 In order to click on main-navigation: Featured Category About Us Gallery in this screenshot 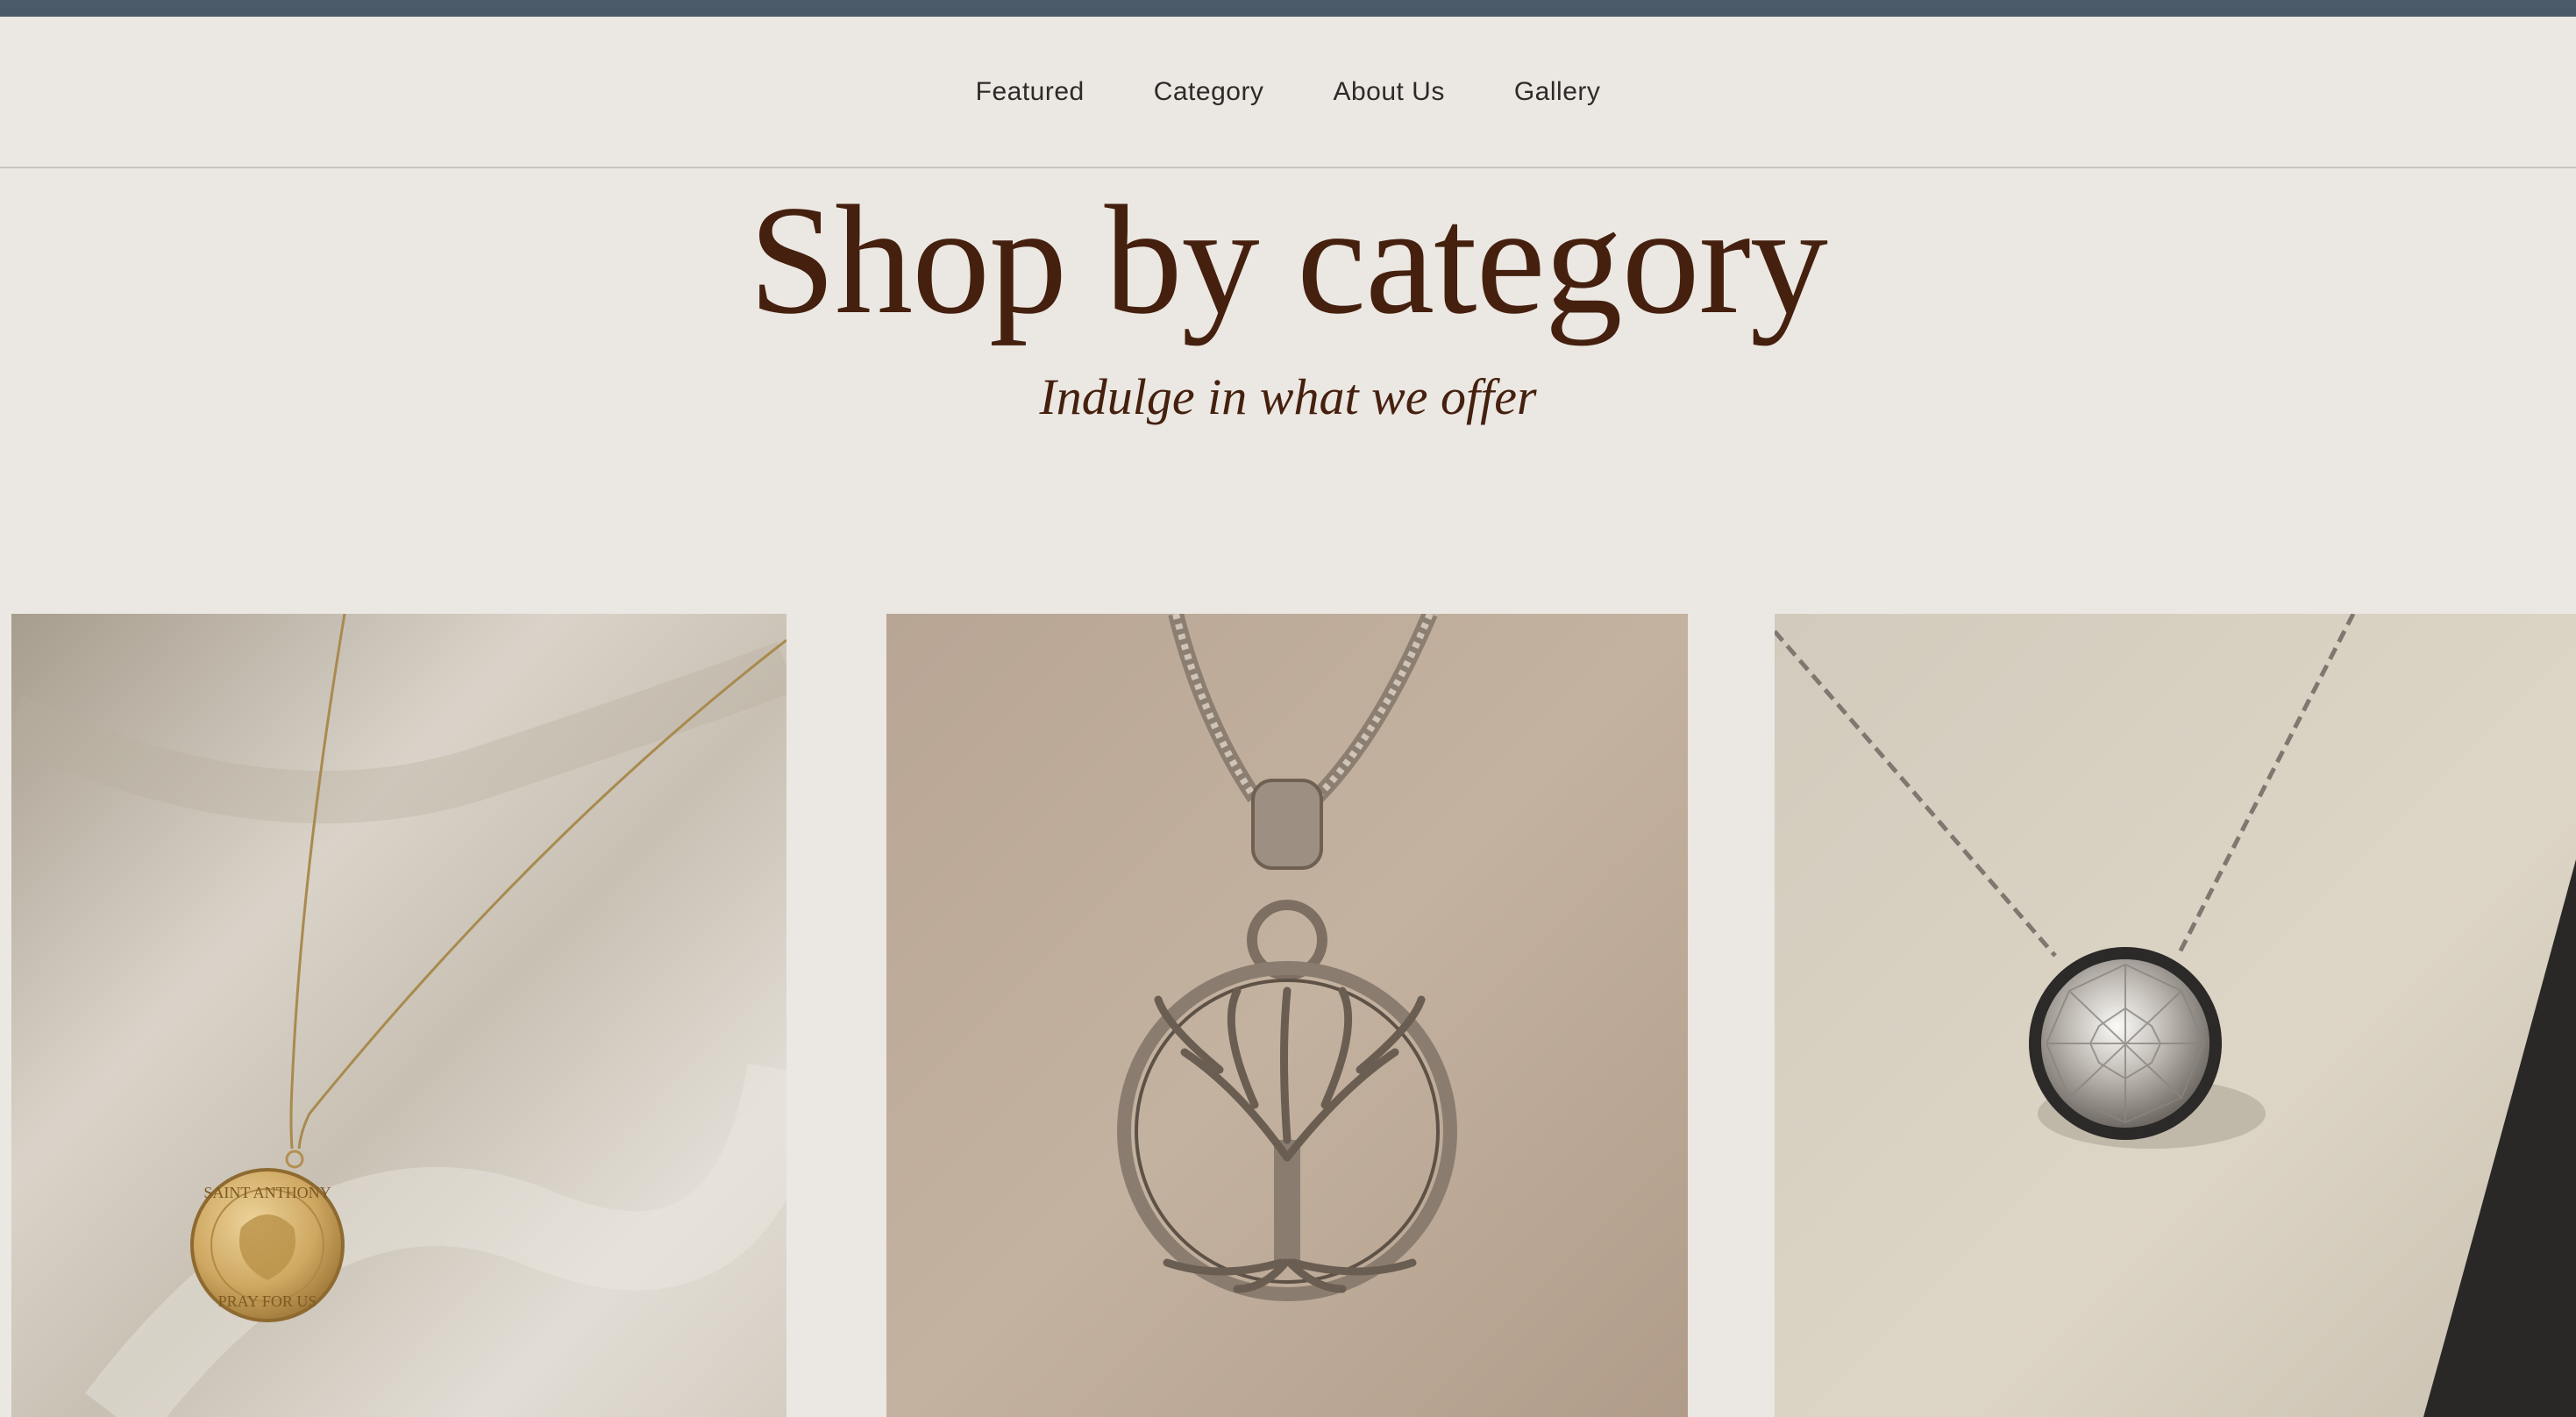, I will do `click(1288, 92)`.